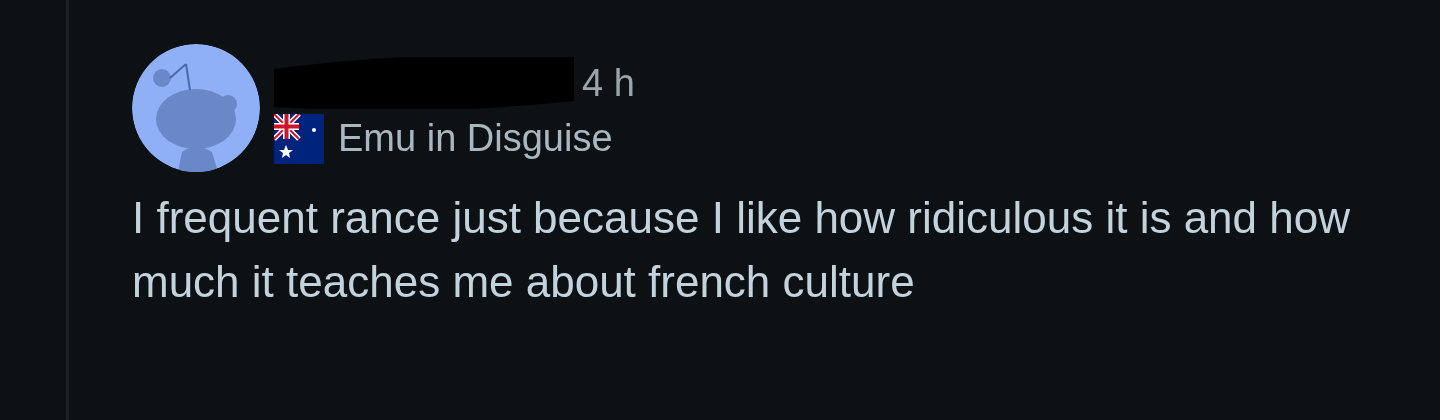  I want to click on avatar-icon, so click(196, 108).